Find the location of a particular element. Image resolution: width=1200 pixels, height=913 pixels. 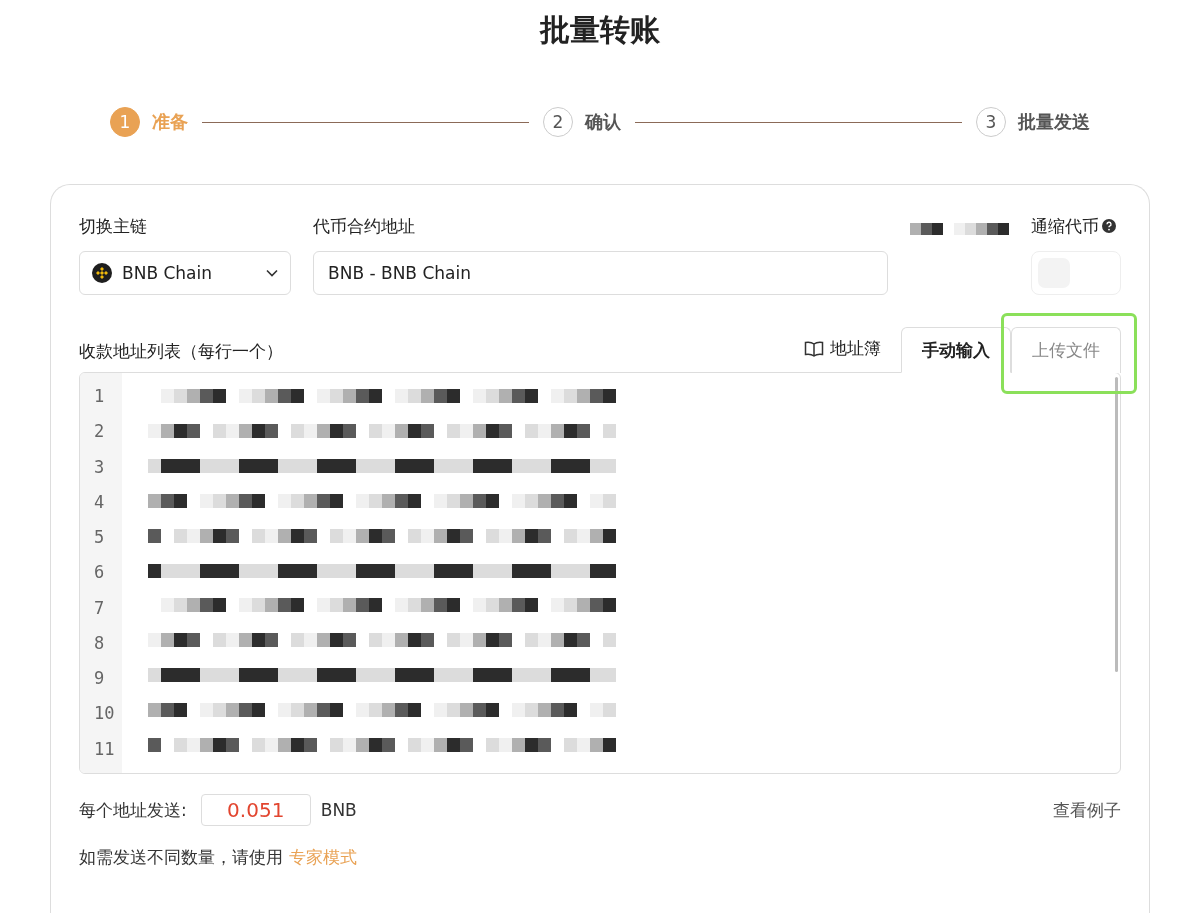

address-book-link: 地址簿 is located at coordinates (855, 348).